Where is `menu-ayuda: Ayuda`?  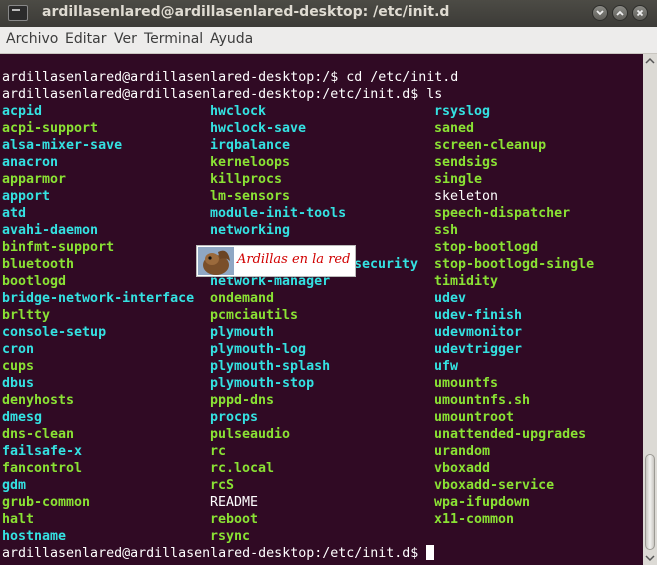 menu-ayuda: Ayuda is located at coordinates (231, 39).